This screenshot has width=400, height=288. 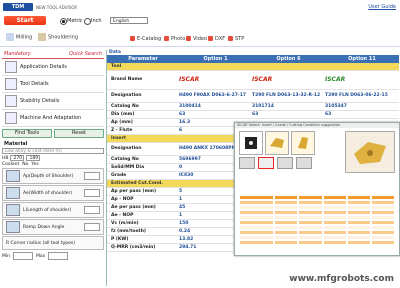 I want to click on row-label: fz (mm/tooth), so click(x=128, y=231).